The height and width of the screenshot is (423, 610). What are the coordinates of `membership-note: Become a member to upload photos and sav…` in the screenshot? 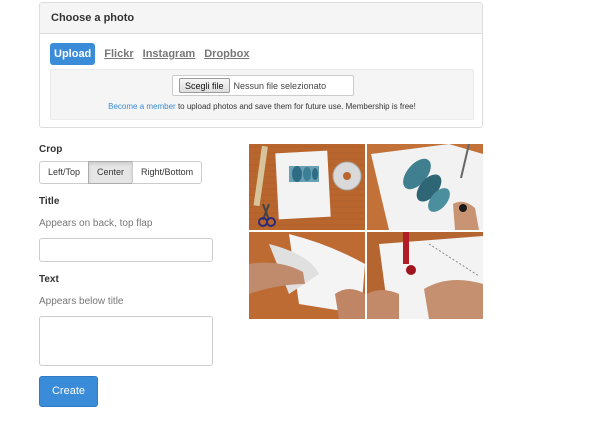 It's located at (262, 106).